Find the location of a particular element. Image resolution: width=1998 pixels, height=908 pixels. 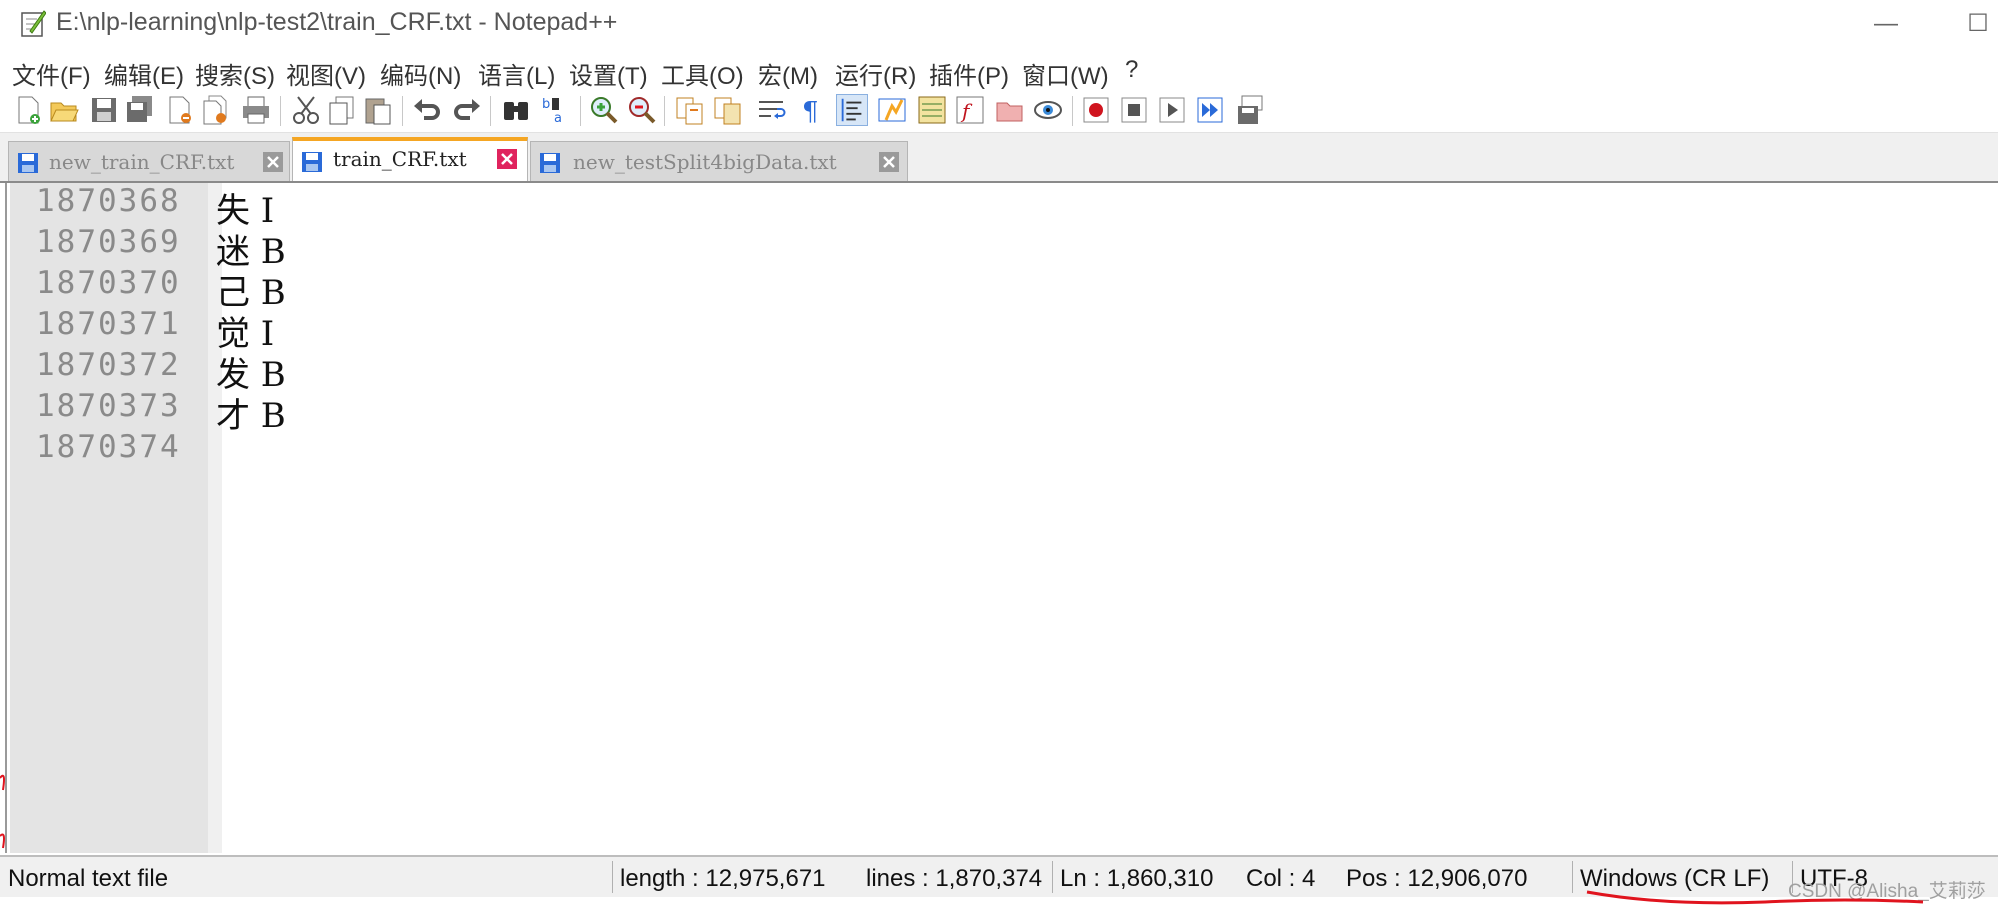

open-file-icon is located at coordinates (64, 110).